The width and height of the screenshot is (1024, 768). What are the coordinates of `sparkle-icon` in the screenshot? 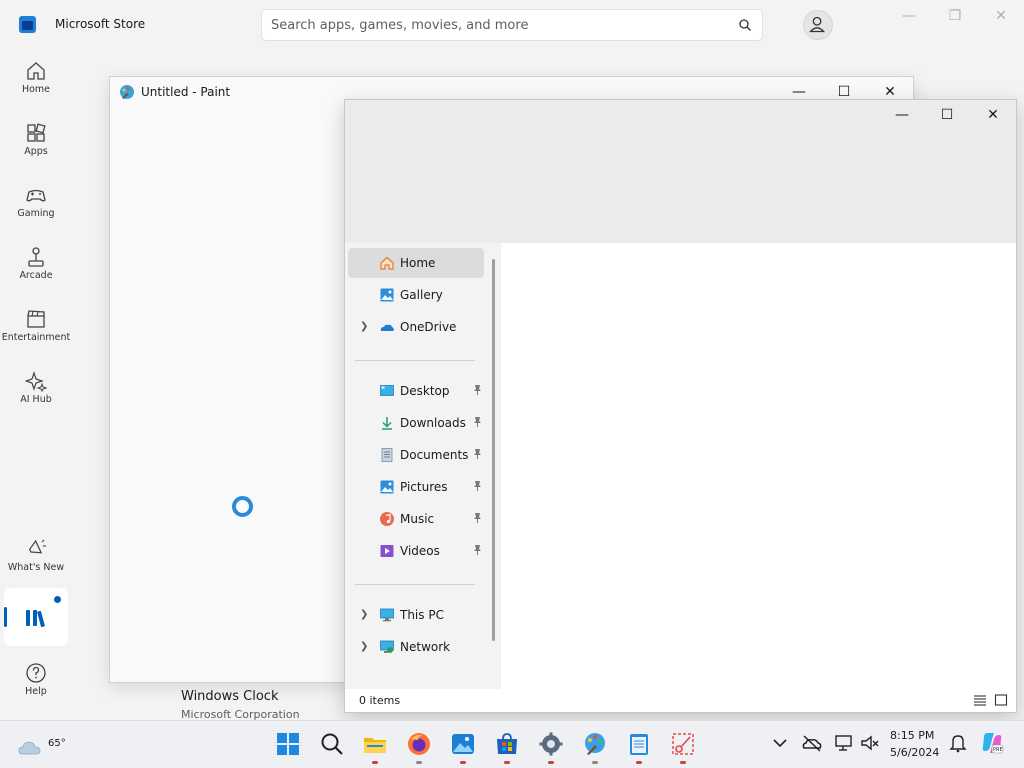 It's located at (36, 381).